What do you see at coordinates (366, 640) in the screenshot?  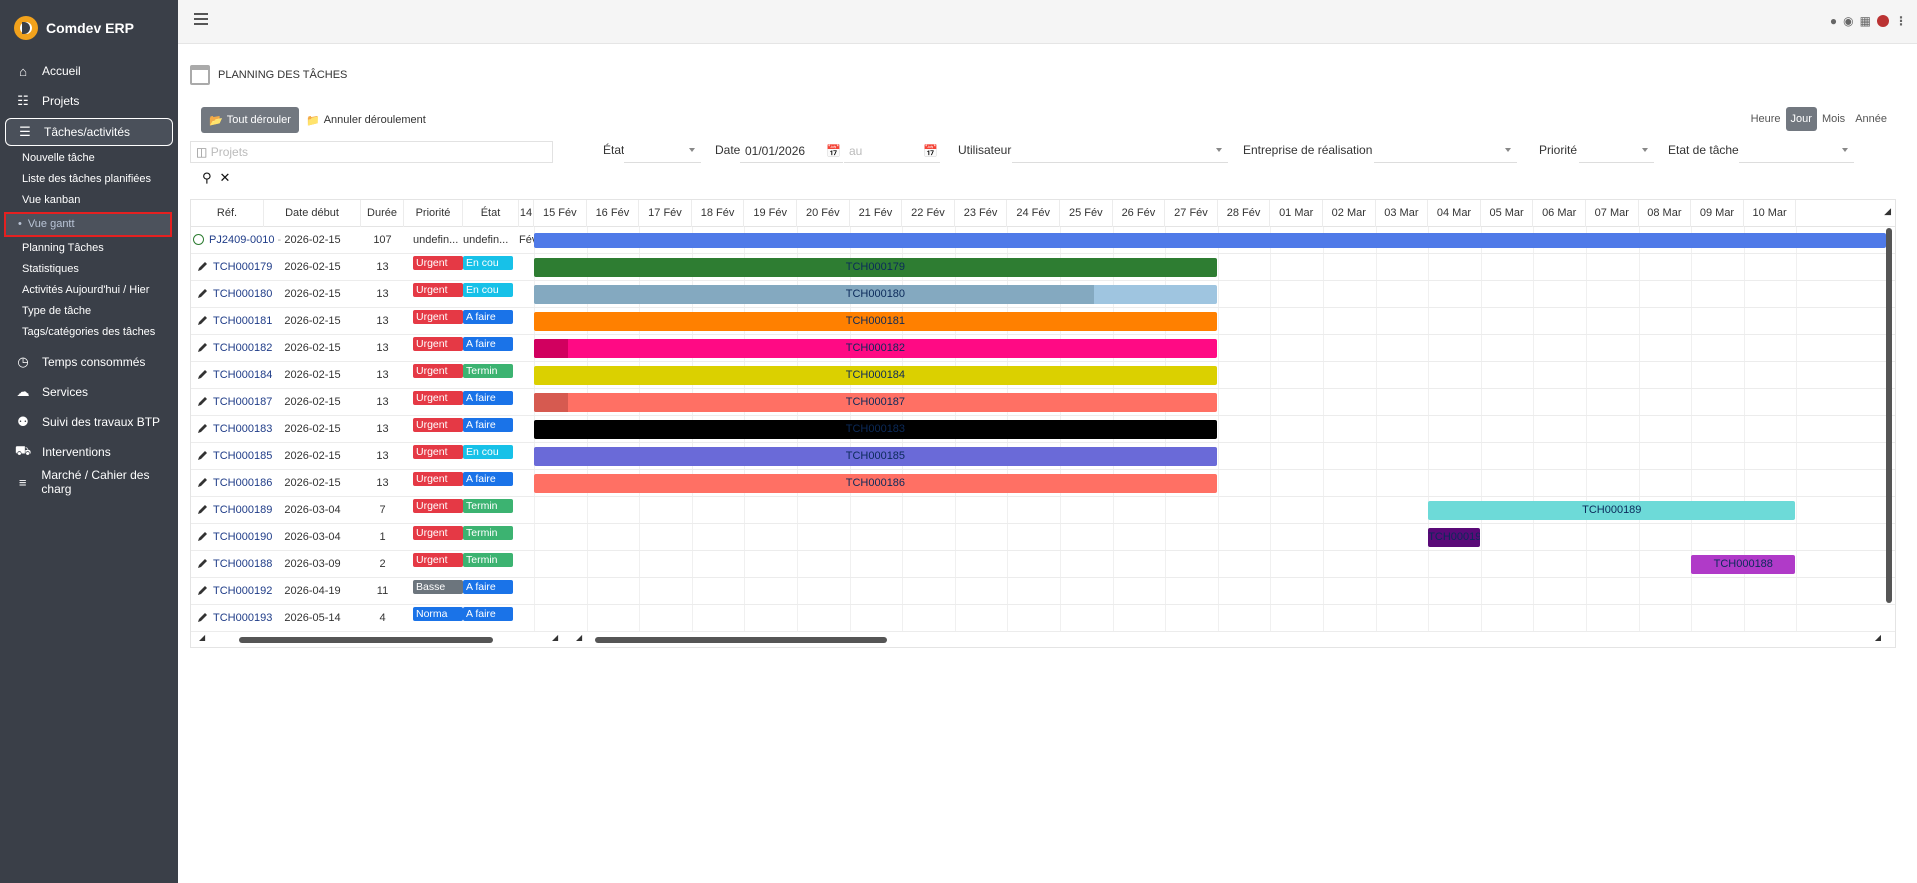 I see `grid-horizontal-scrollbar` at bounding box center [366, 640].